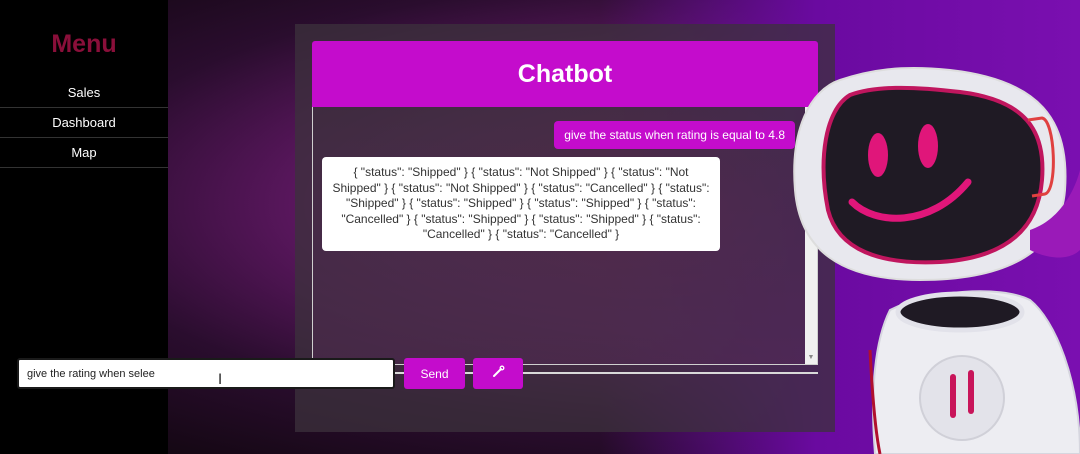 This screenshot has width=1080, height=454. What do you see at coordinates (434, 373) in the screenshot?
I see `send-button: Send` at bounding box center [434, 373].